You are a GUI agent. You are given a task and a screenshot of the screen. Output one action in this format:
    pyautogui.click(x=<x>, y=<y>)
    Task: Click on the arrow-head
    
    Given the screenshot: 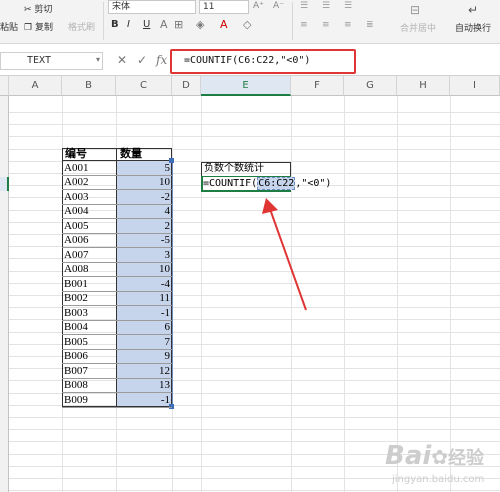 What is the action you would take?
    pyautogui.click(x=270, y=206)
    